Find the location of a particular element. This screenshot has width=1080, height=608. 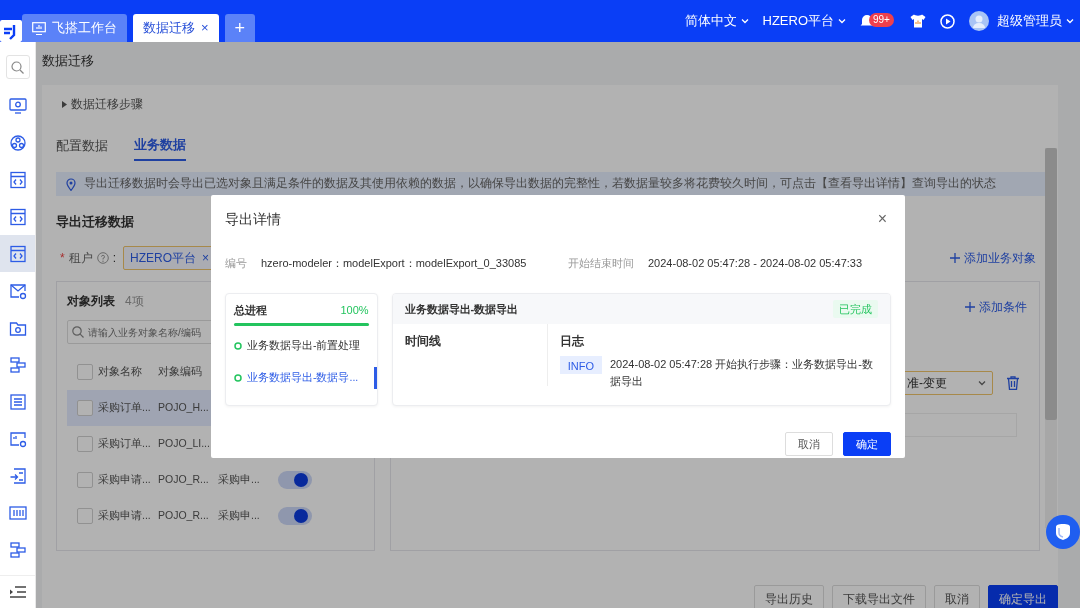

info-label: 开始结束时间 is located at coordinates (601, 263).